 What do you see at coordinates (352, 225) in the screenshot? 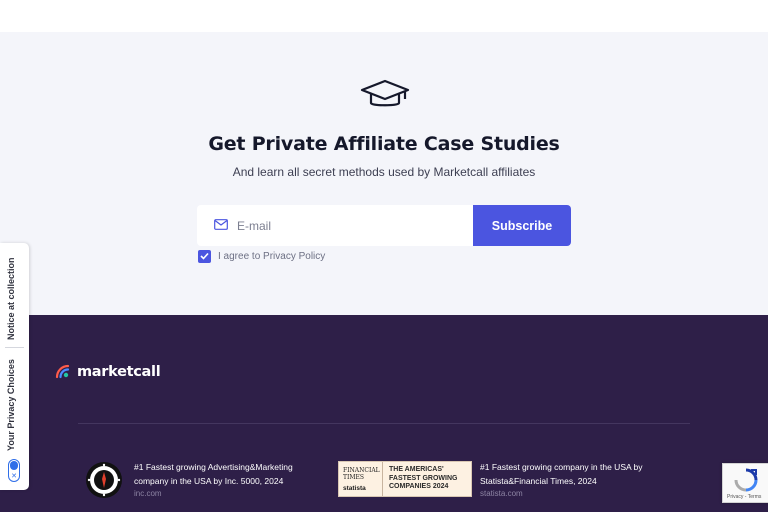
I see `email-input` at bounding box center [352, 225].